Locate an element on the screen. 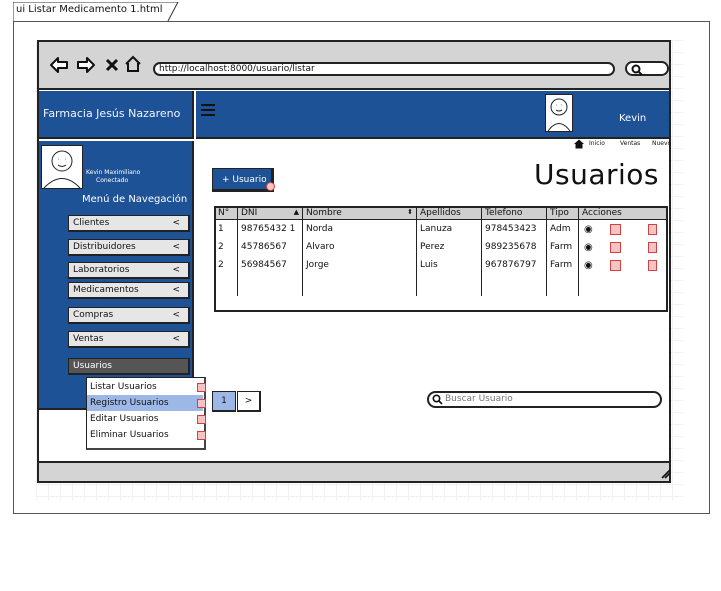  cell-tipo: Adm is located at coordinates (562, 228).